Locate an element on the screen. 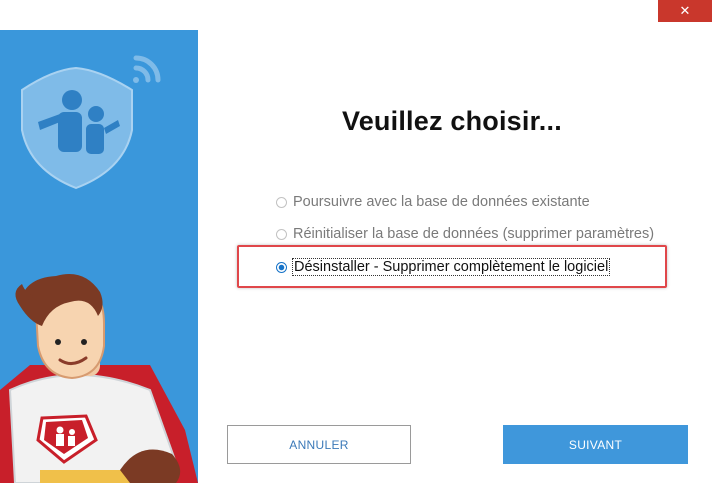 This screenshot has height=483, width=712. close-button: ✕ is located at coordinates (685, 11).